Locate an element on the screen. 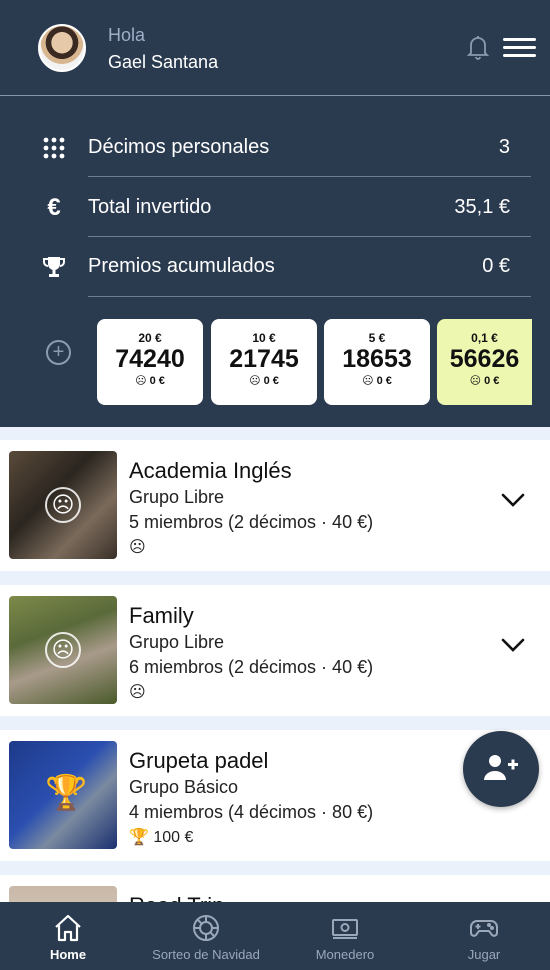 The image size is (550, 970). ticket-number: 56626 is located at coordinates (484, 359).